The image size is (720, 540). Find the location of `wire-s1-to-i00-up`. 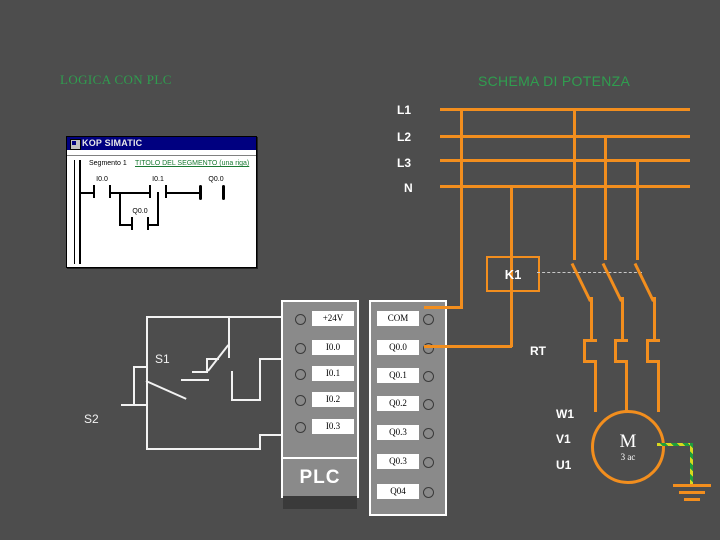

wire-s1-to-i00-up is located at coordinates (260, 379).